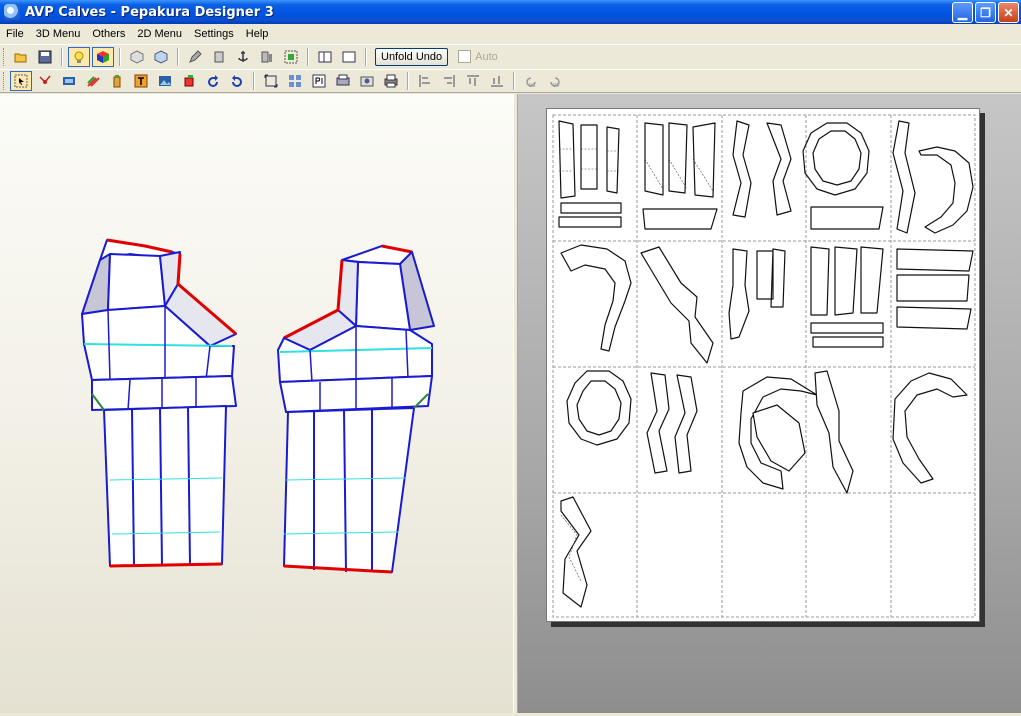 Image resolution: width=1021 pixels, height=716 pixels. Describe the element at coordinates (510, 81) in the screenshot. I see `edit-toolbar: 90 90` at that location.